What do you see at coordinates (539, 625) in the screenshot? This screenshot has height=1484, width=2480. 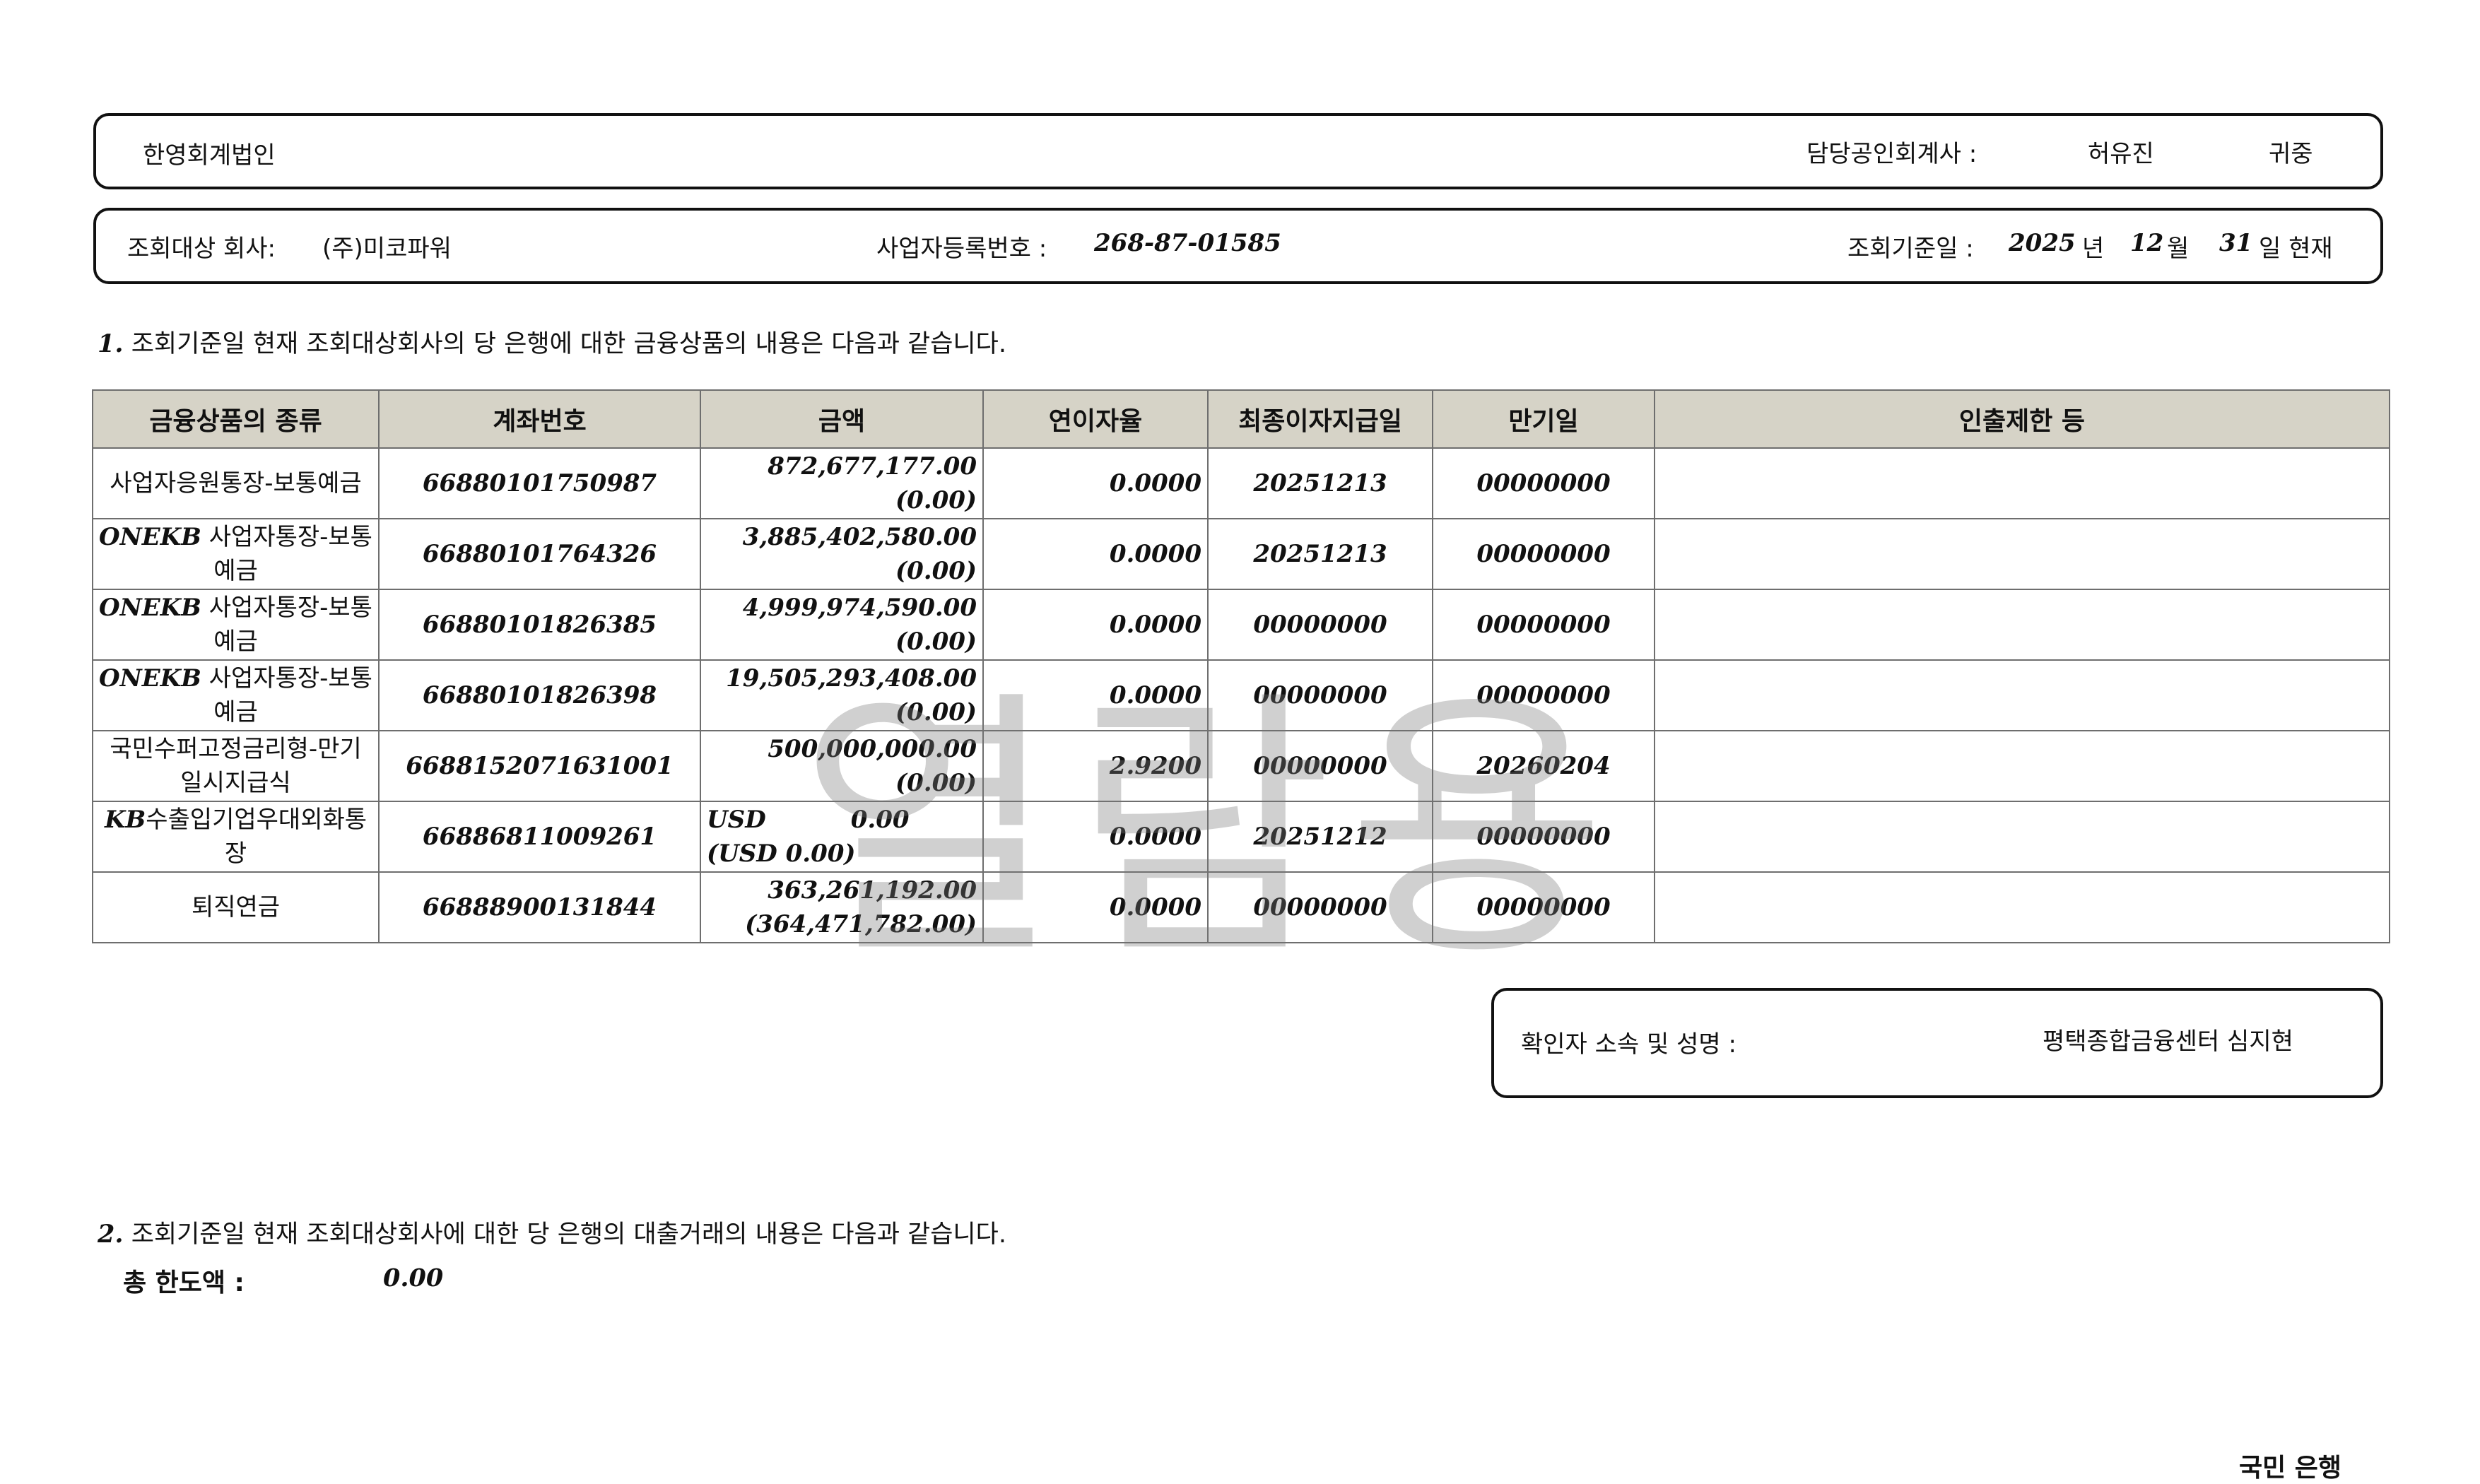 I see `cell-account: 66880101826385` at bounding box center [539, 625].